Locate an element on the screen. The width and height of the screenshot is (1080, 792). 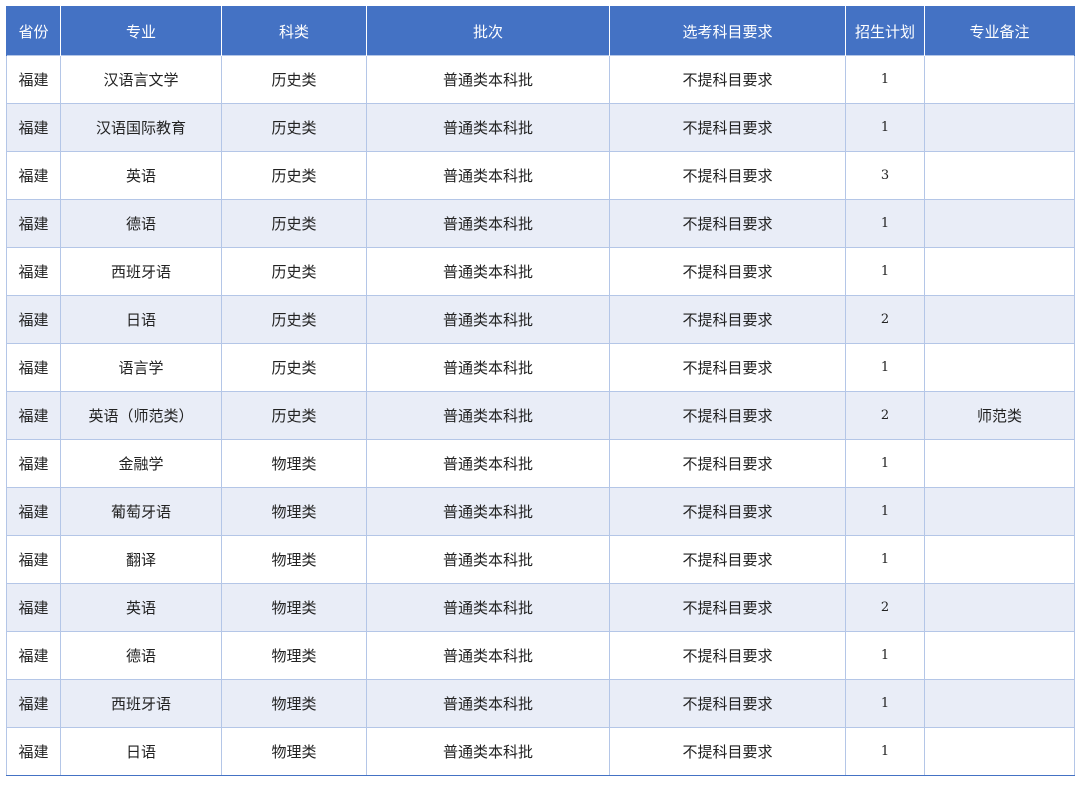
header-major: 专业 is located at coordinates (141, 31).